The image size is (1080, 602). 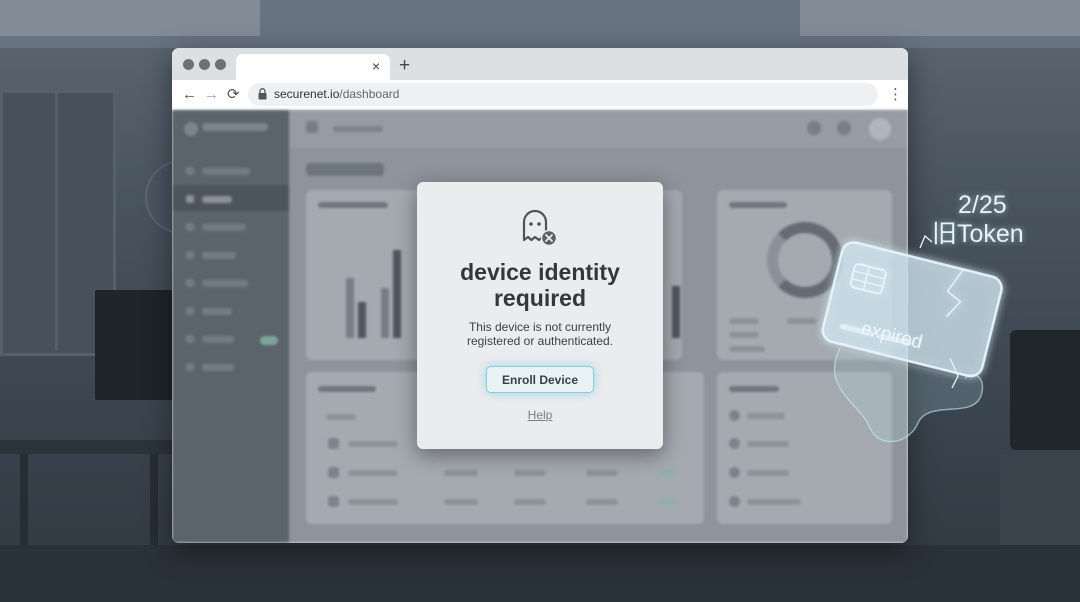 I want to click on new-tab-icon: +, so click(x=404, y=66).